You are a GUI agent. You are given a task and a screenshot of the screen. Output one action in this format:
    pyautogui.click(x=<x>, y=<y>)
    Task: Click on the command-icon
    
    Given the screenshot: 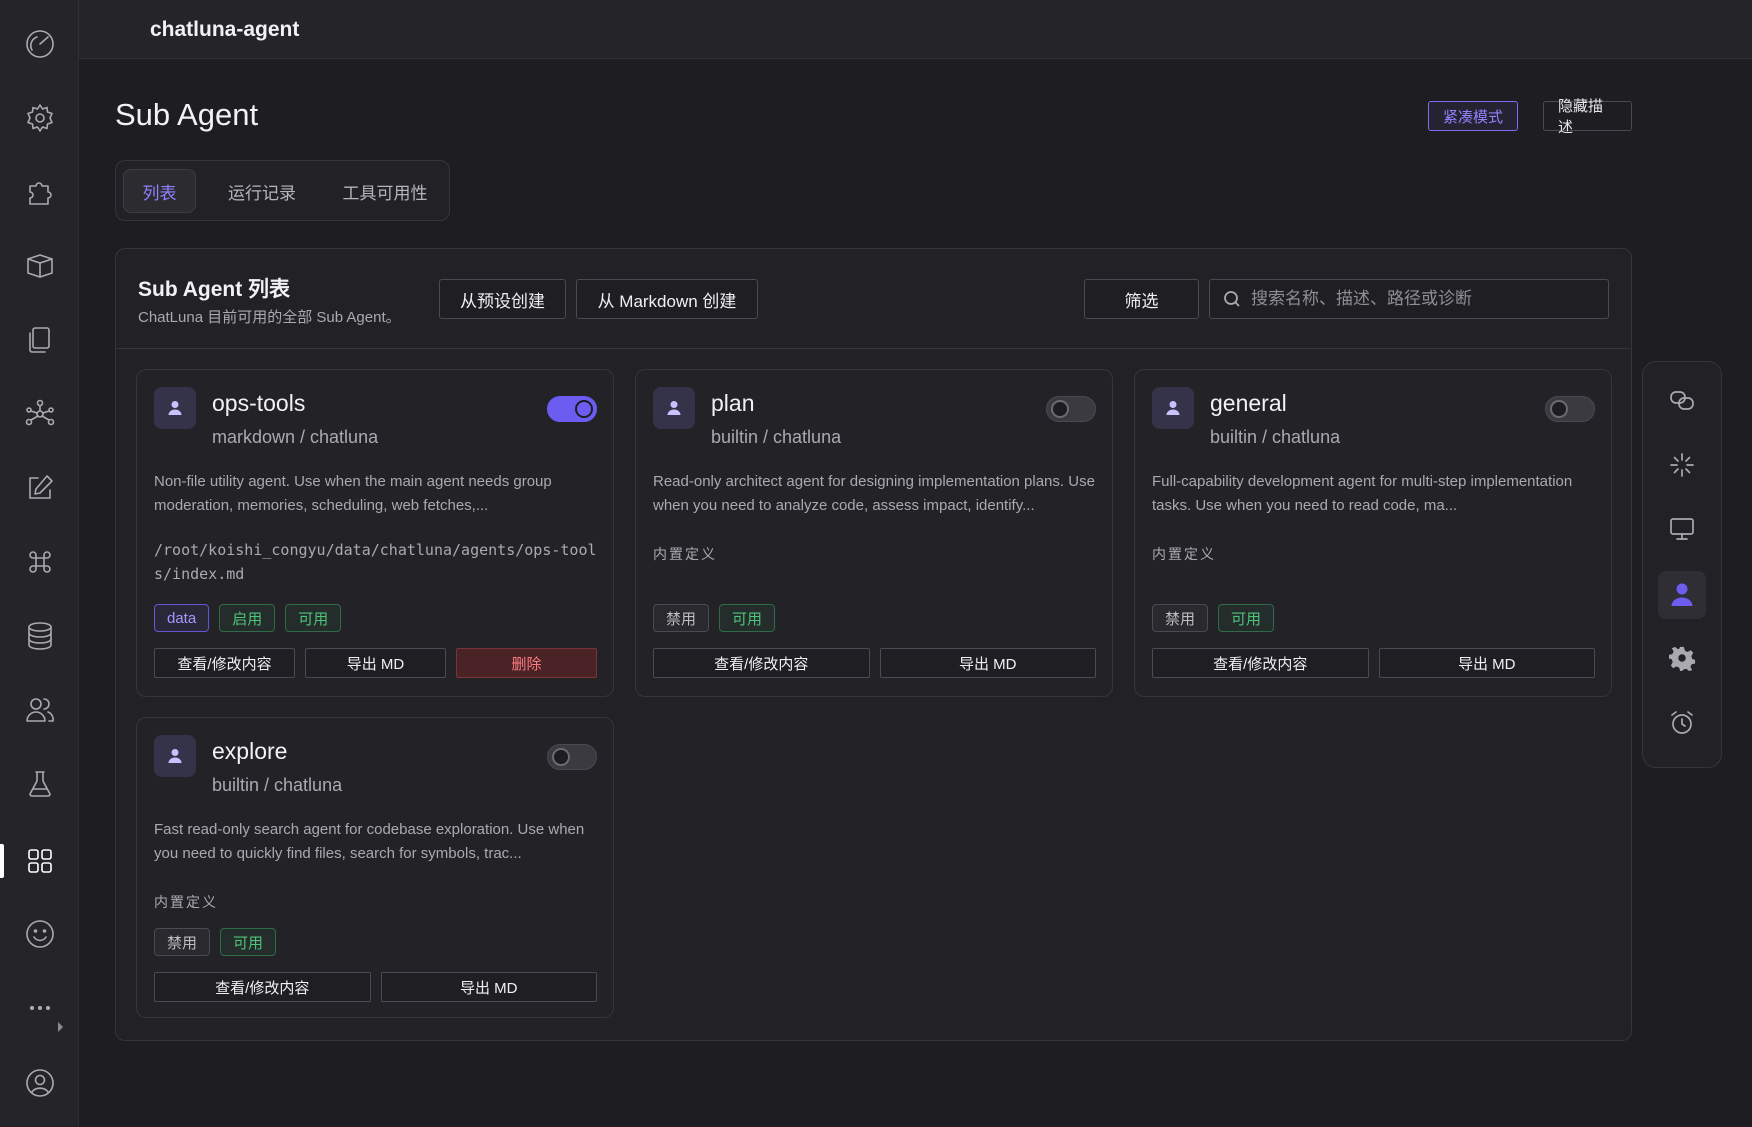 What is the action you would take?
    pyautogui.click(x=39, y=562)
    